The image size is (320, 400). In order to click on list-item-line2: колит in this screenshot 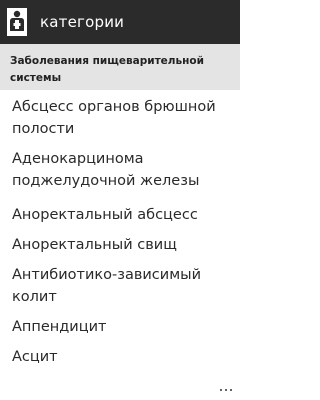, I will do `click(34, 297)`.